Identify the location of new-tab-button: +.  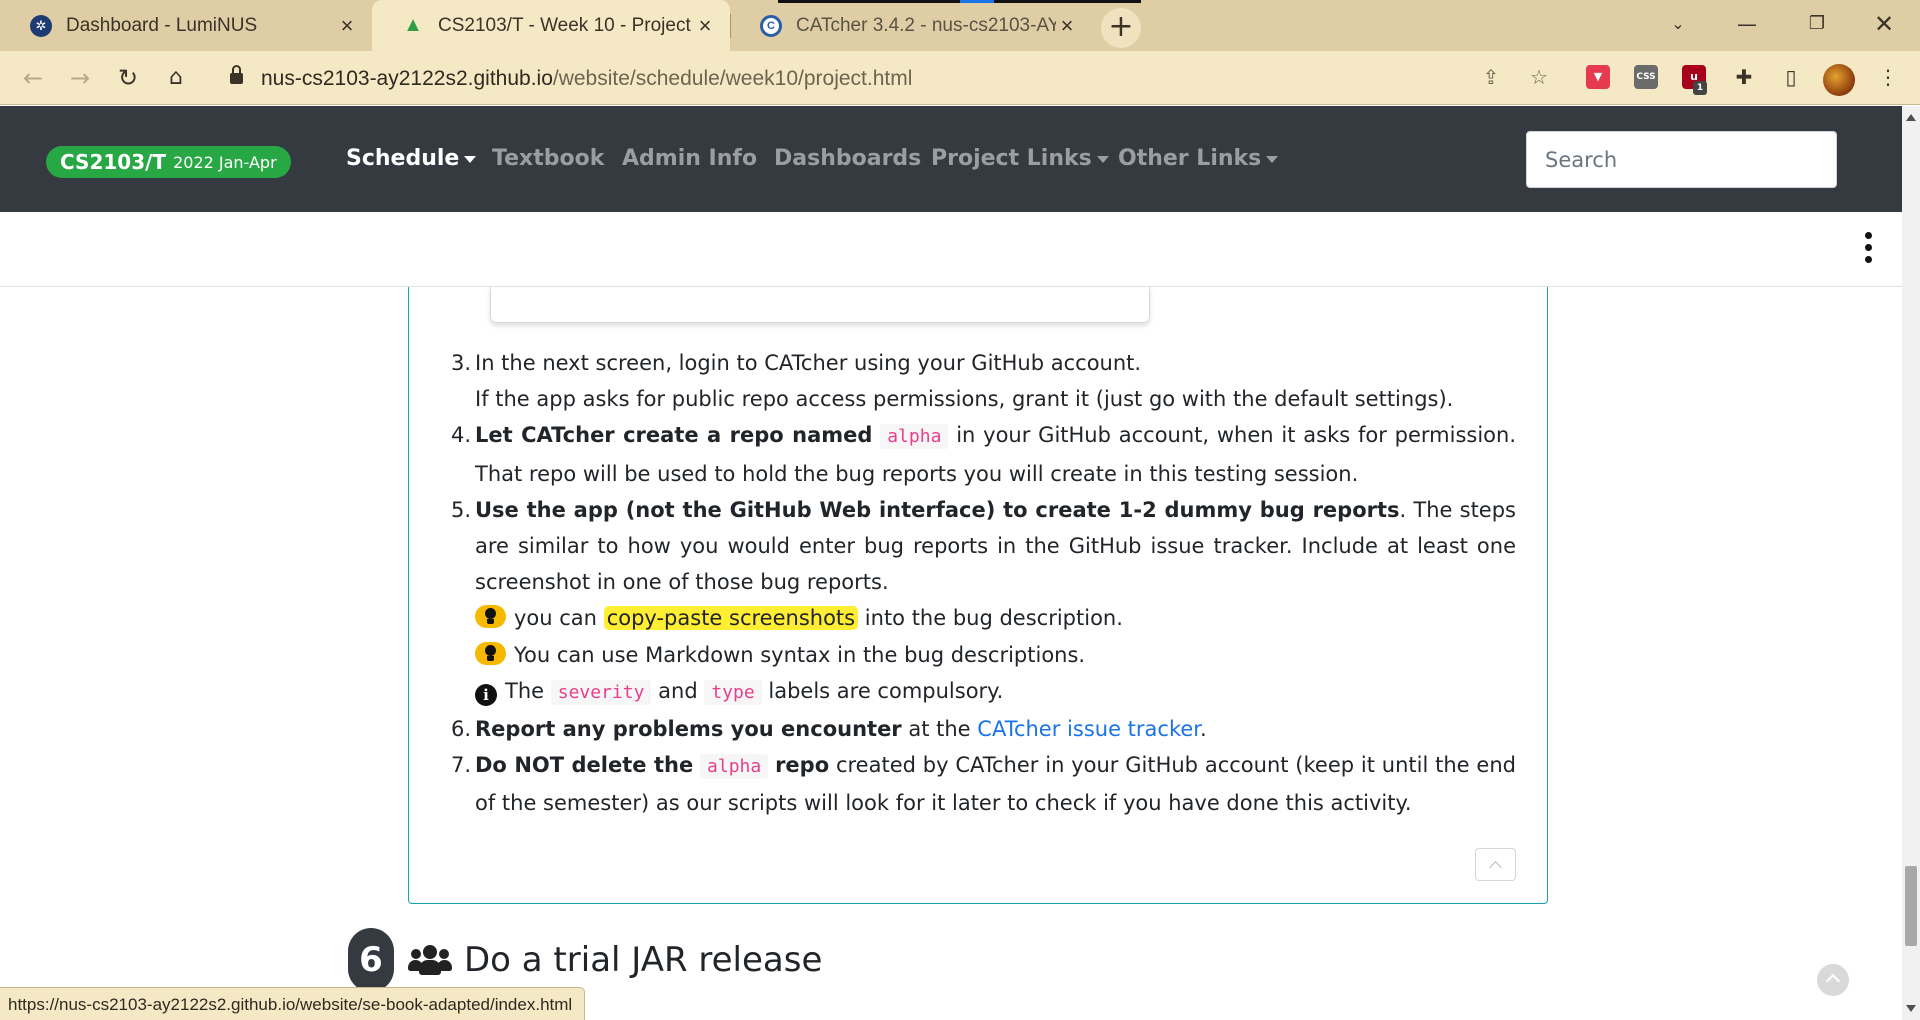
(1121, 28).